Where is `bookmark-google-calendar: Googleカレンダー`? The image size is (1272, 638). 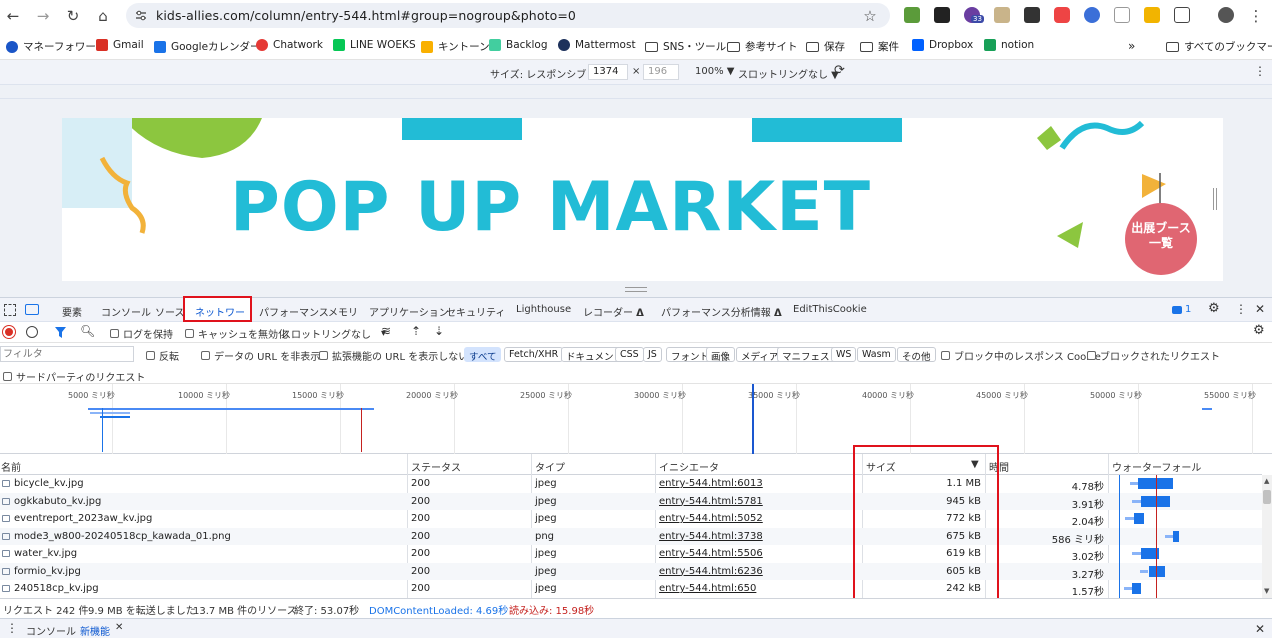
bookmark-google-calendar: Googleカレンダー is located at coordinates (207, 46).